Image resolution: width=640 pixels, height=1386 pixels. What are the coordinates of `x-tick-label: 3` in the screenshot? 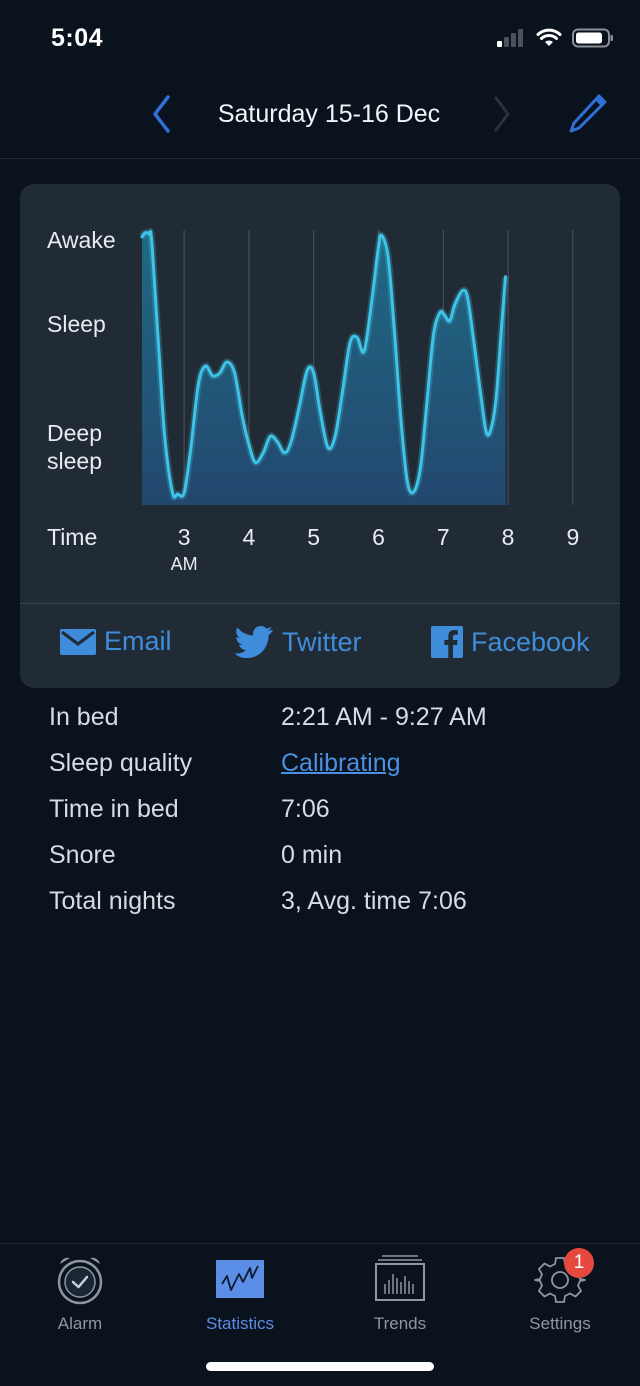 It's located at (184, 537).